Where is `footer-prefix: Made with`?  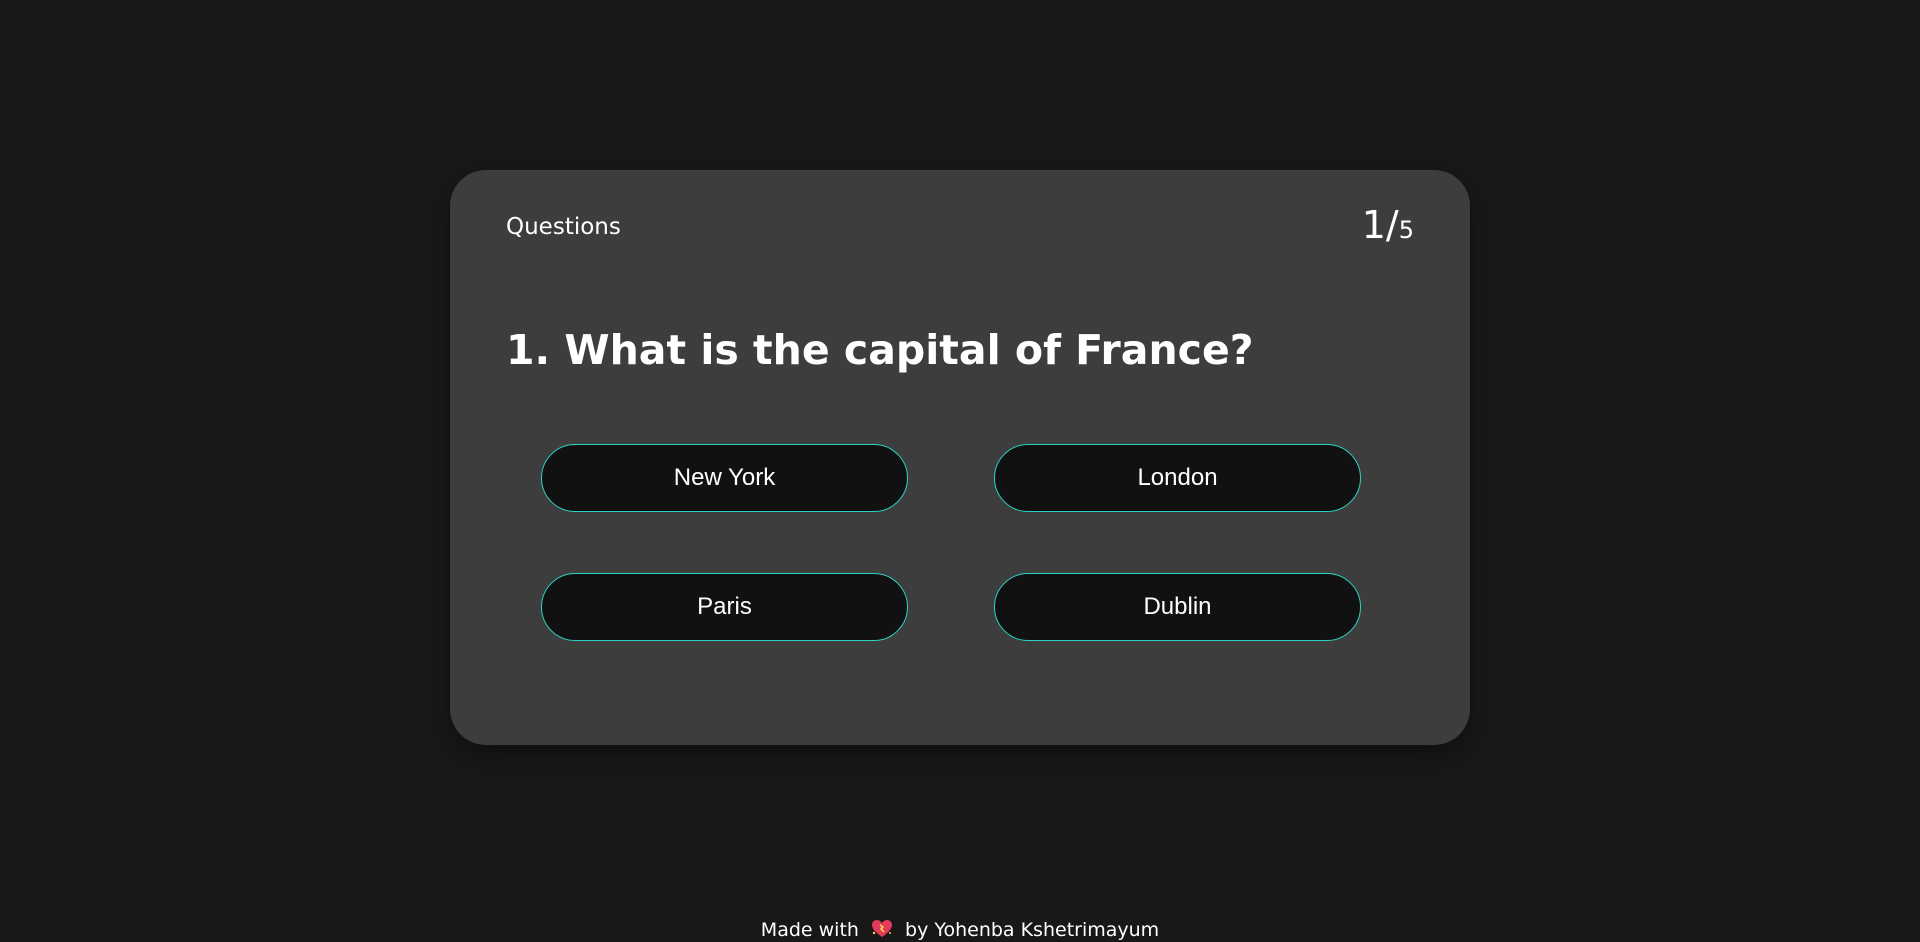
footer-prefix: Made with is located at coordinates (809, 930).